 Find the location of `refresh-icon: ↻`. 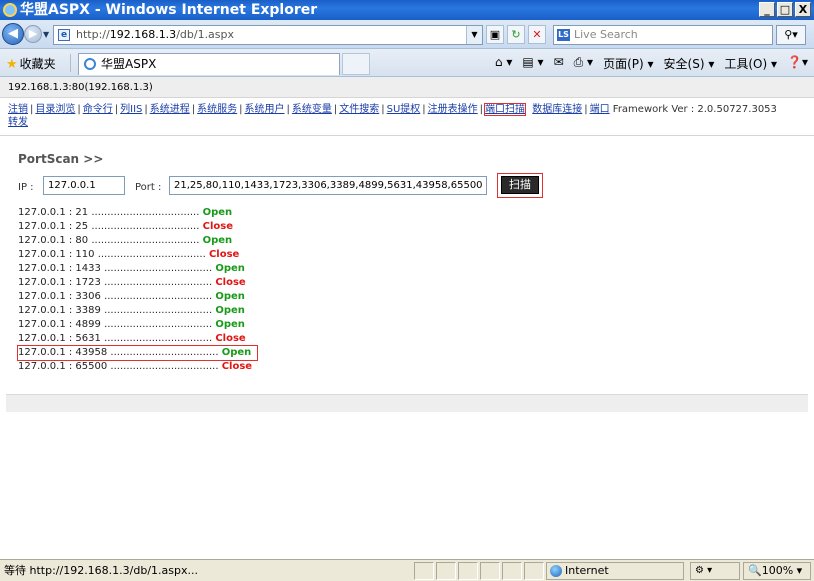

refresh-icon: ↻ is located at coordinates (516, 34).